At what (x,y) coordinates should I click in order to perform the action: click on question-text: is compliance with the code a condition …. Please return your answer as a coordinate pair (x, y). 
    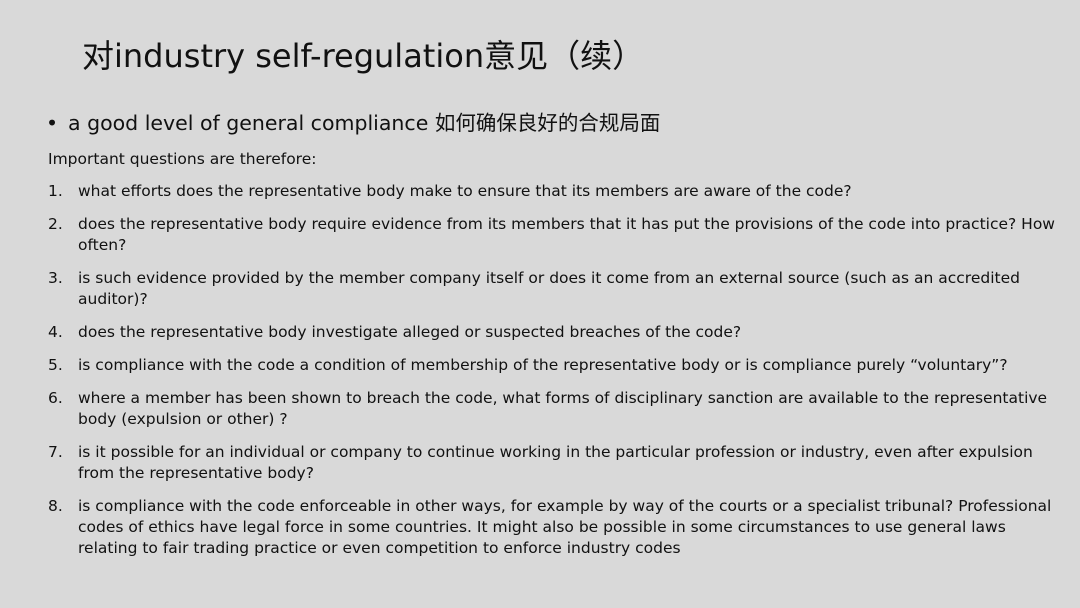
    Looking at the image, I should click on (543, 365).